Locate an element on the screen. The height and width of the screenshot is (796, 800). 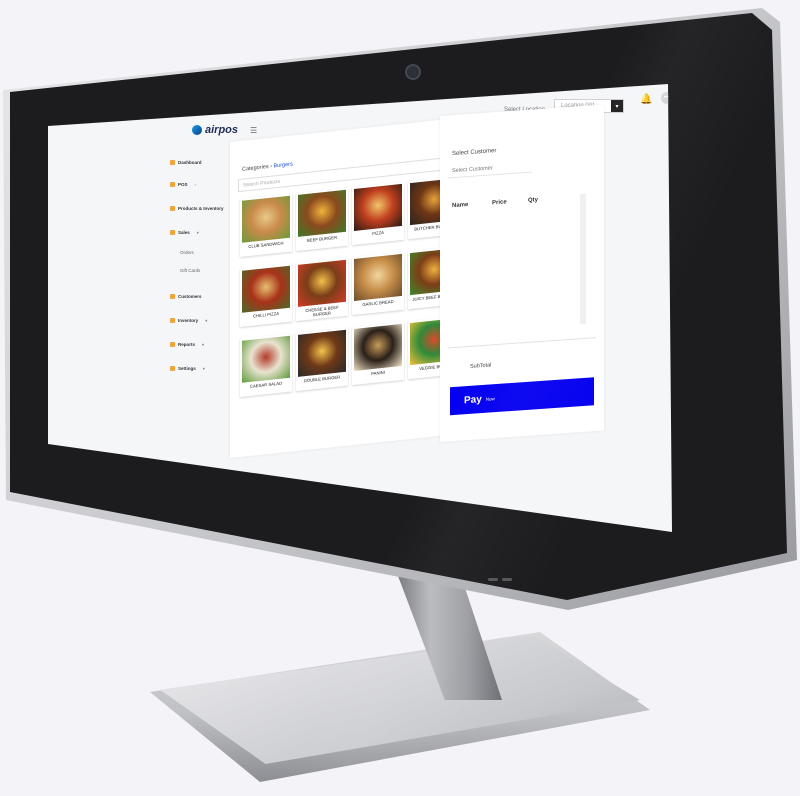
subtotal-label: SubTotal is located at coordinates (481, 366).